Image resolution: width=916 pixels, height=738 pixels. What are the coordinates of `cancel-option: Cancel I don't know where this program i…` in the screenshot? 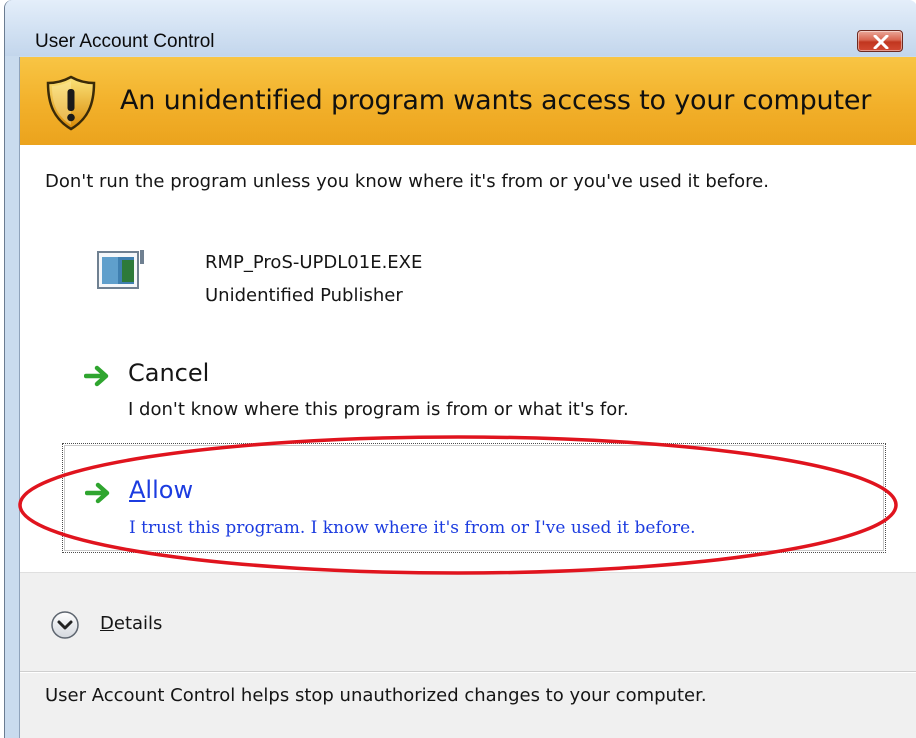 It's located at (472, 394).